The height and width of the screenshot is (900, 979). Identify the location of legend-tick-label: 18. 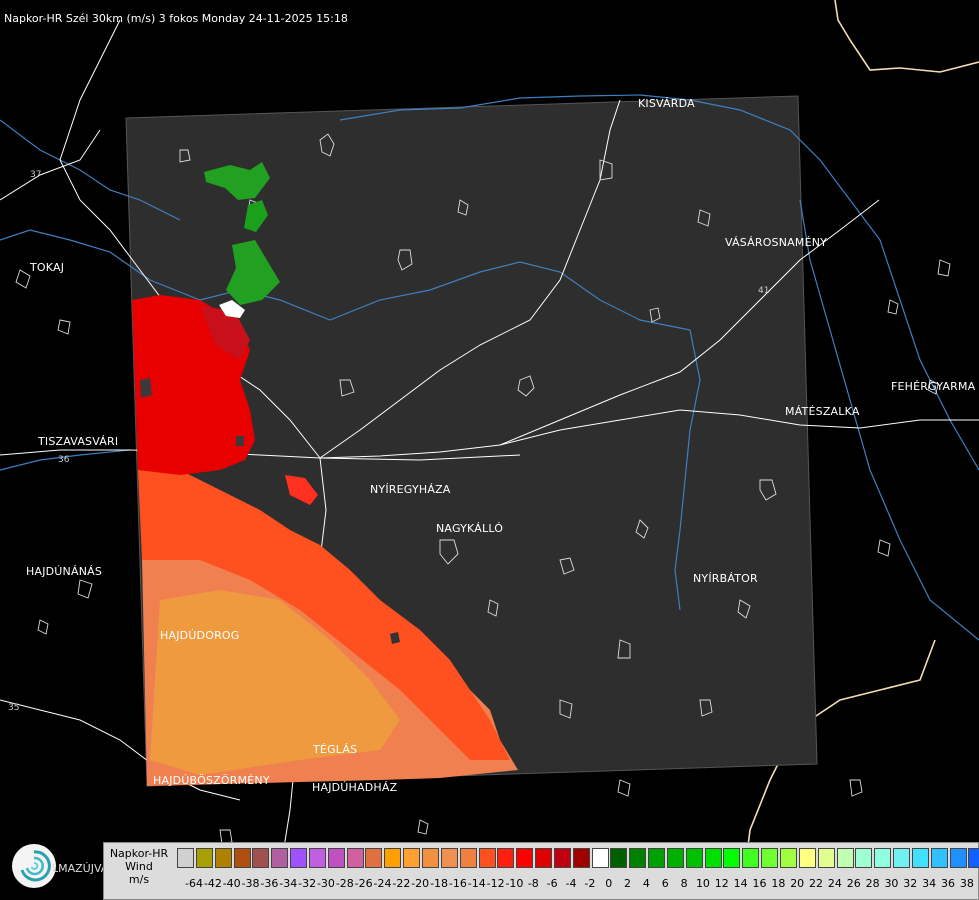
(778, 883).